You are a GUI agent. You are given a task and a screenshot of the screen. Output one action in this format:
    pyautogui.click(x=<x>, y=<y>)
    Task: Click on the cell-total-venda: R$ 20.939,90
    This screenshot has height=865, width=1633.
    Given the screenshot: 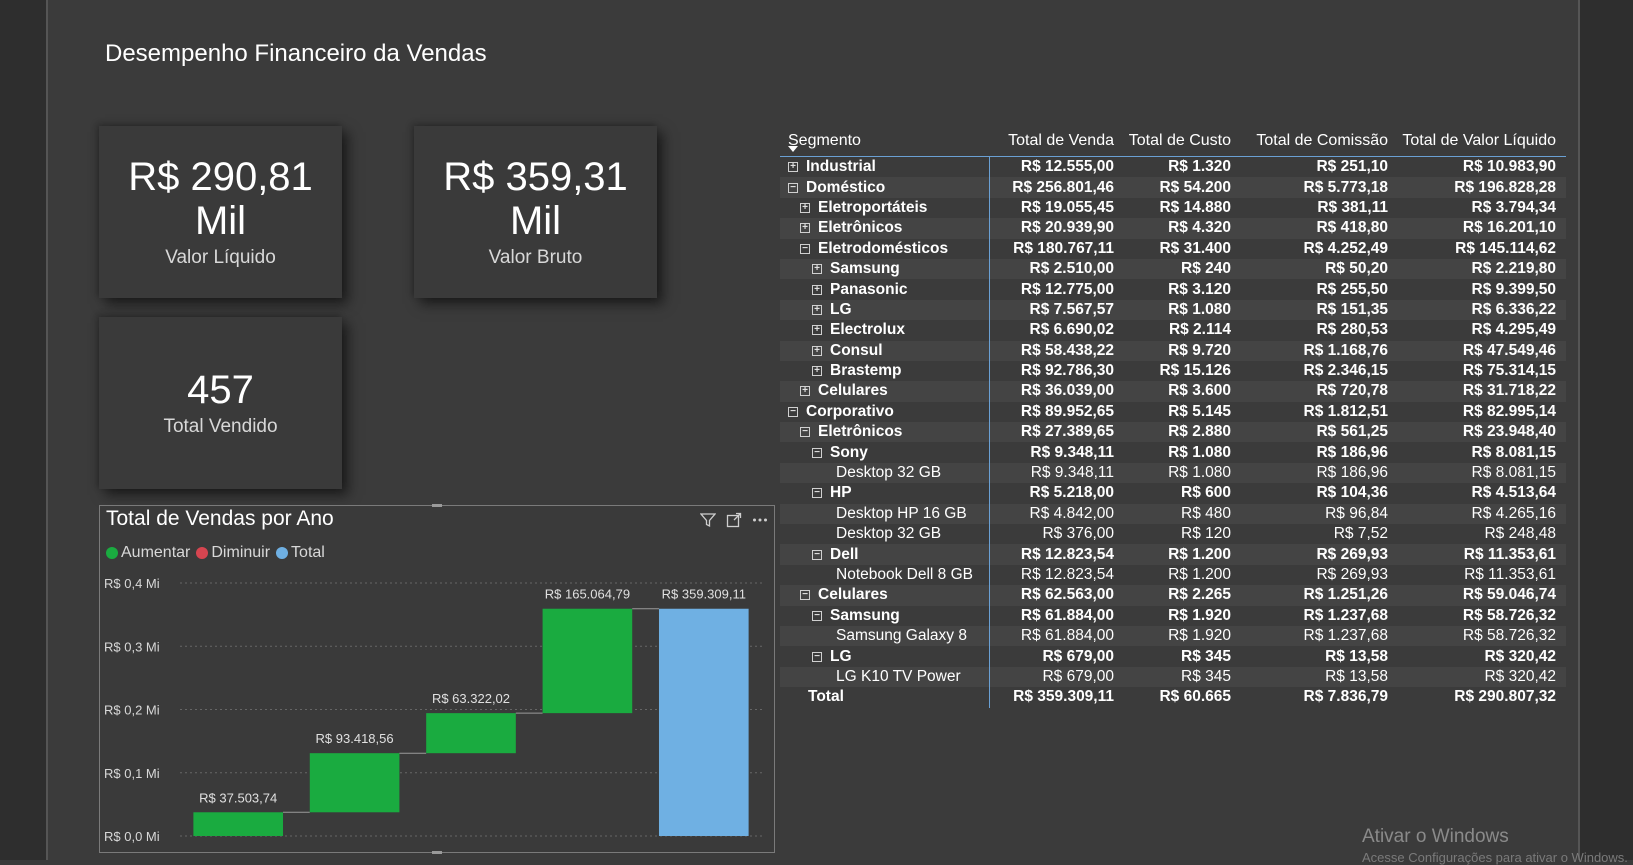 What is the action you would take?
    pyautogui.click(x=1067, y=228)
    